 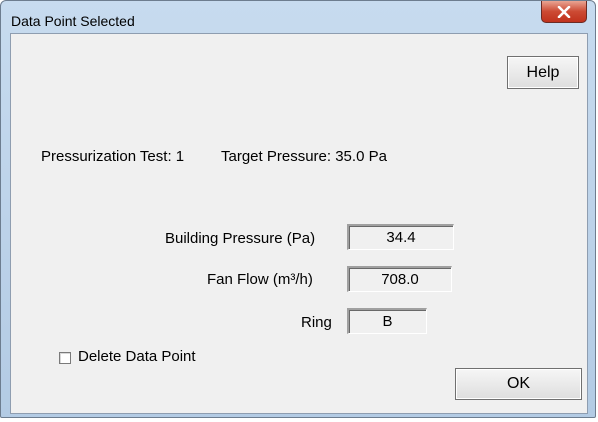 What do you see at coordinates (399, 279) in the screenshot?
I see `fan-flow-field: 708.0` at bounding box center [399, 279].